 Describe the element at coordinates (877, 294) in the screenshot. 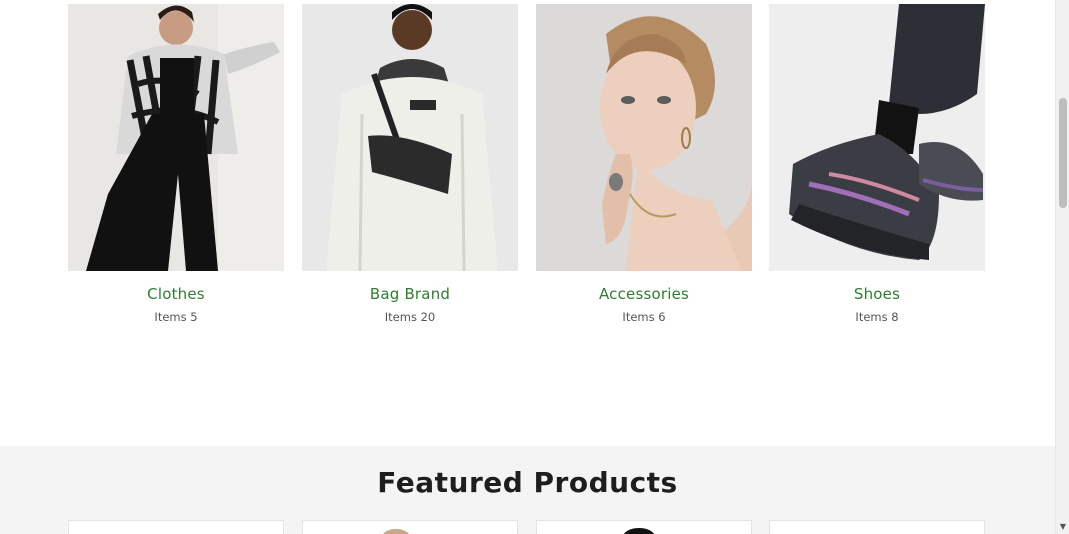

I see `category-name: Shoes` at that location.